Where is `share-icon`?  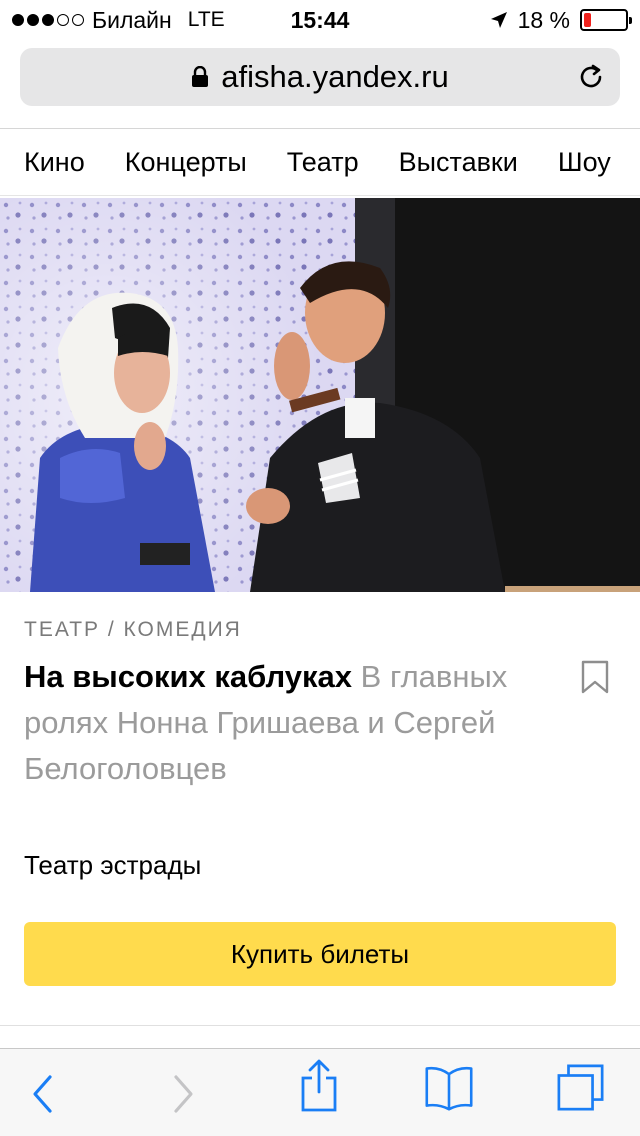 share-icon is located at coordinates (319, 1085).